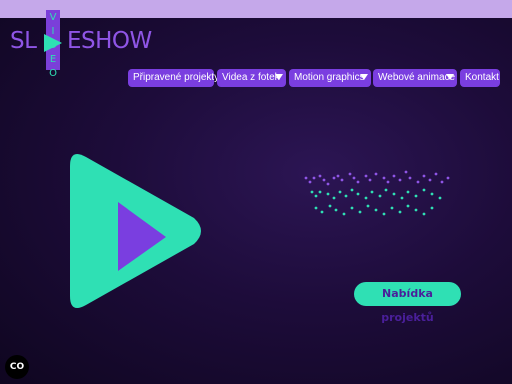 This screenshot has height=384, width=512. What do you see at coordinates (23, 41) in the screenshot?
I see `logo-text-start: SL` at bounding box center [23, 41].